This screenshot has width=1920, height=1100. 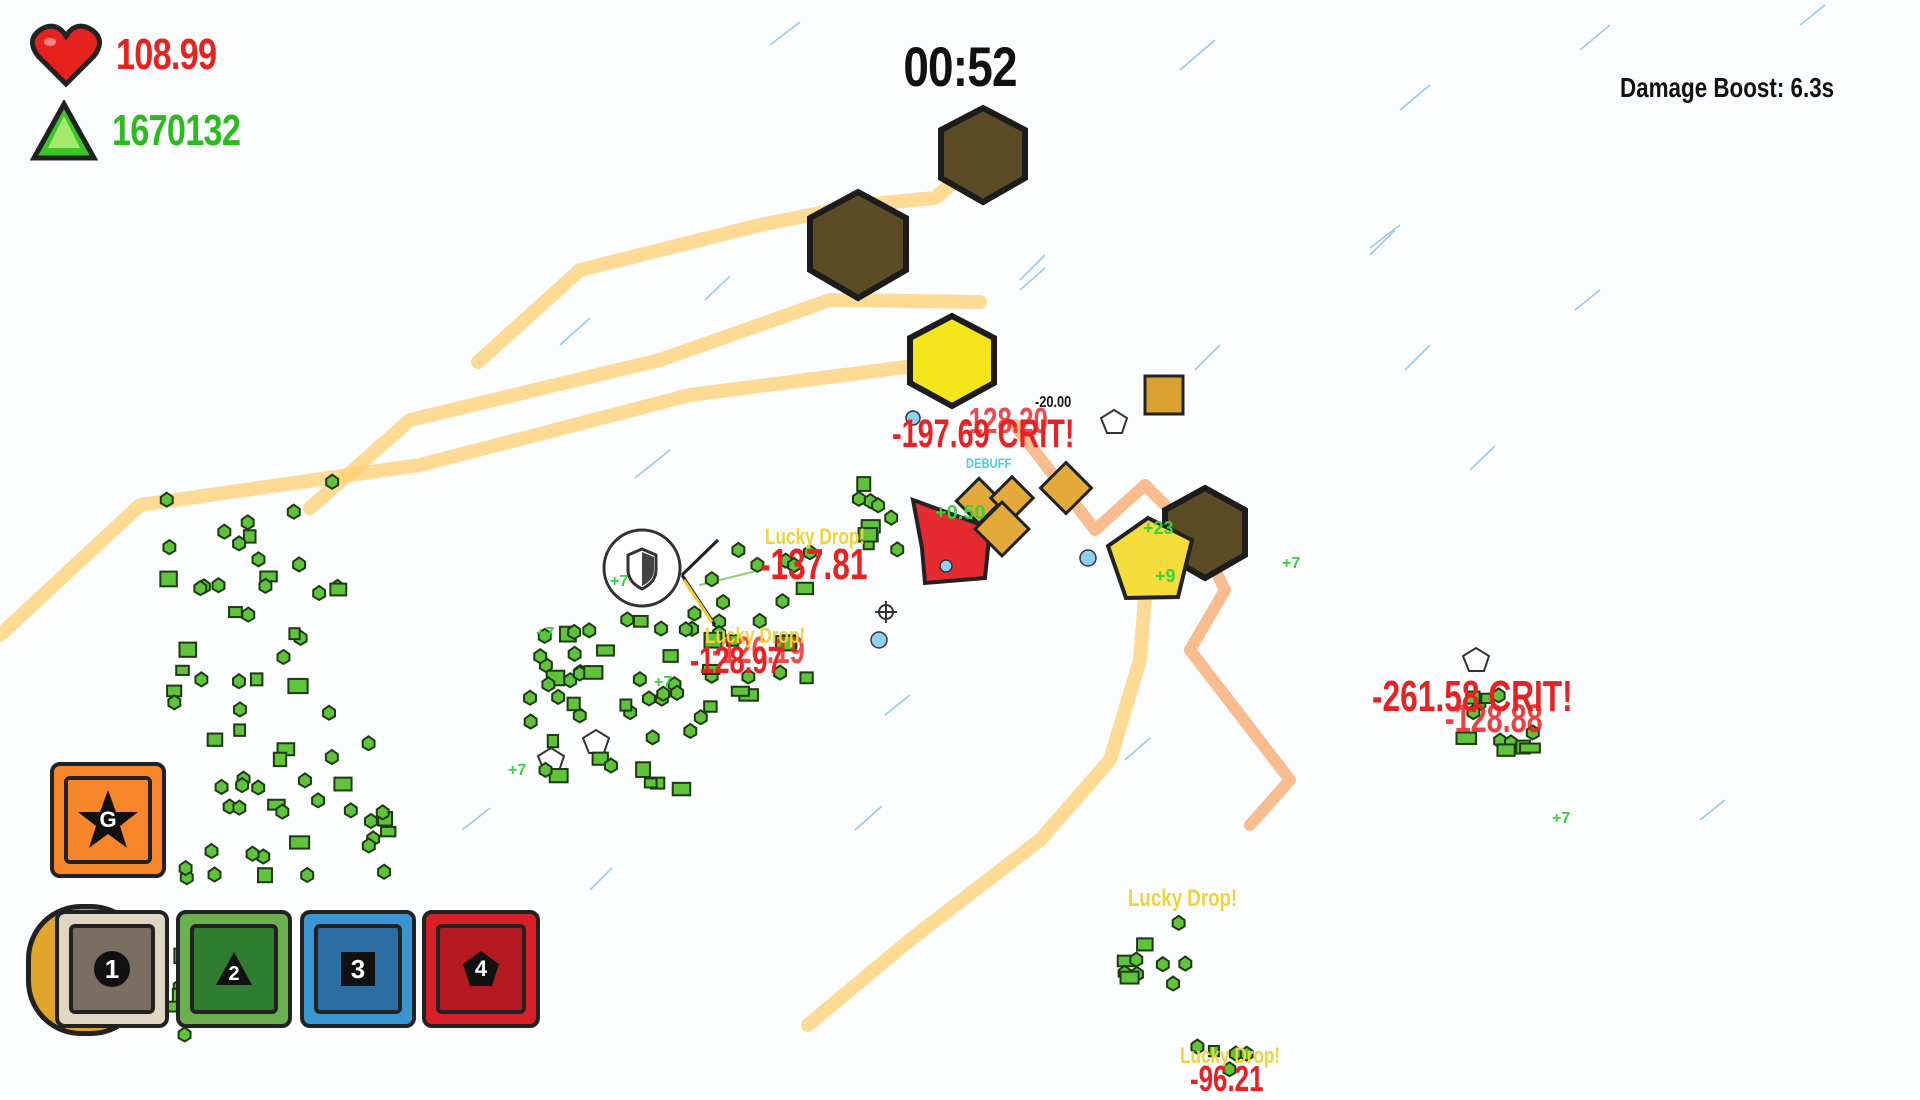 I want to click on ability-slot-4: 4, so click(x=481, y=969).